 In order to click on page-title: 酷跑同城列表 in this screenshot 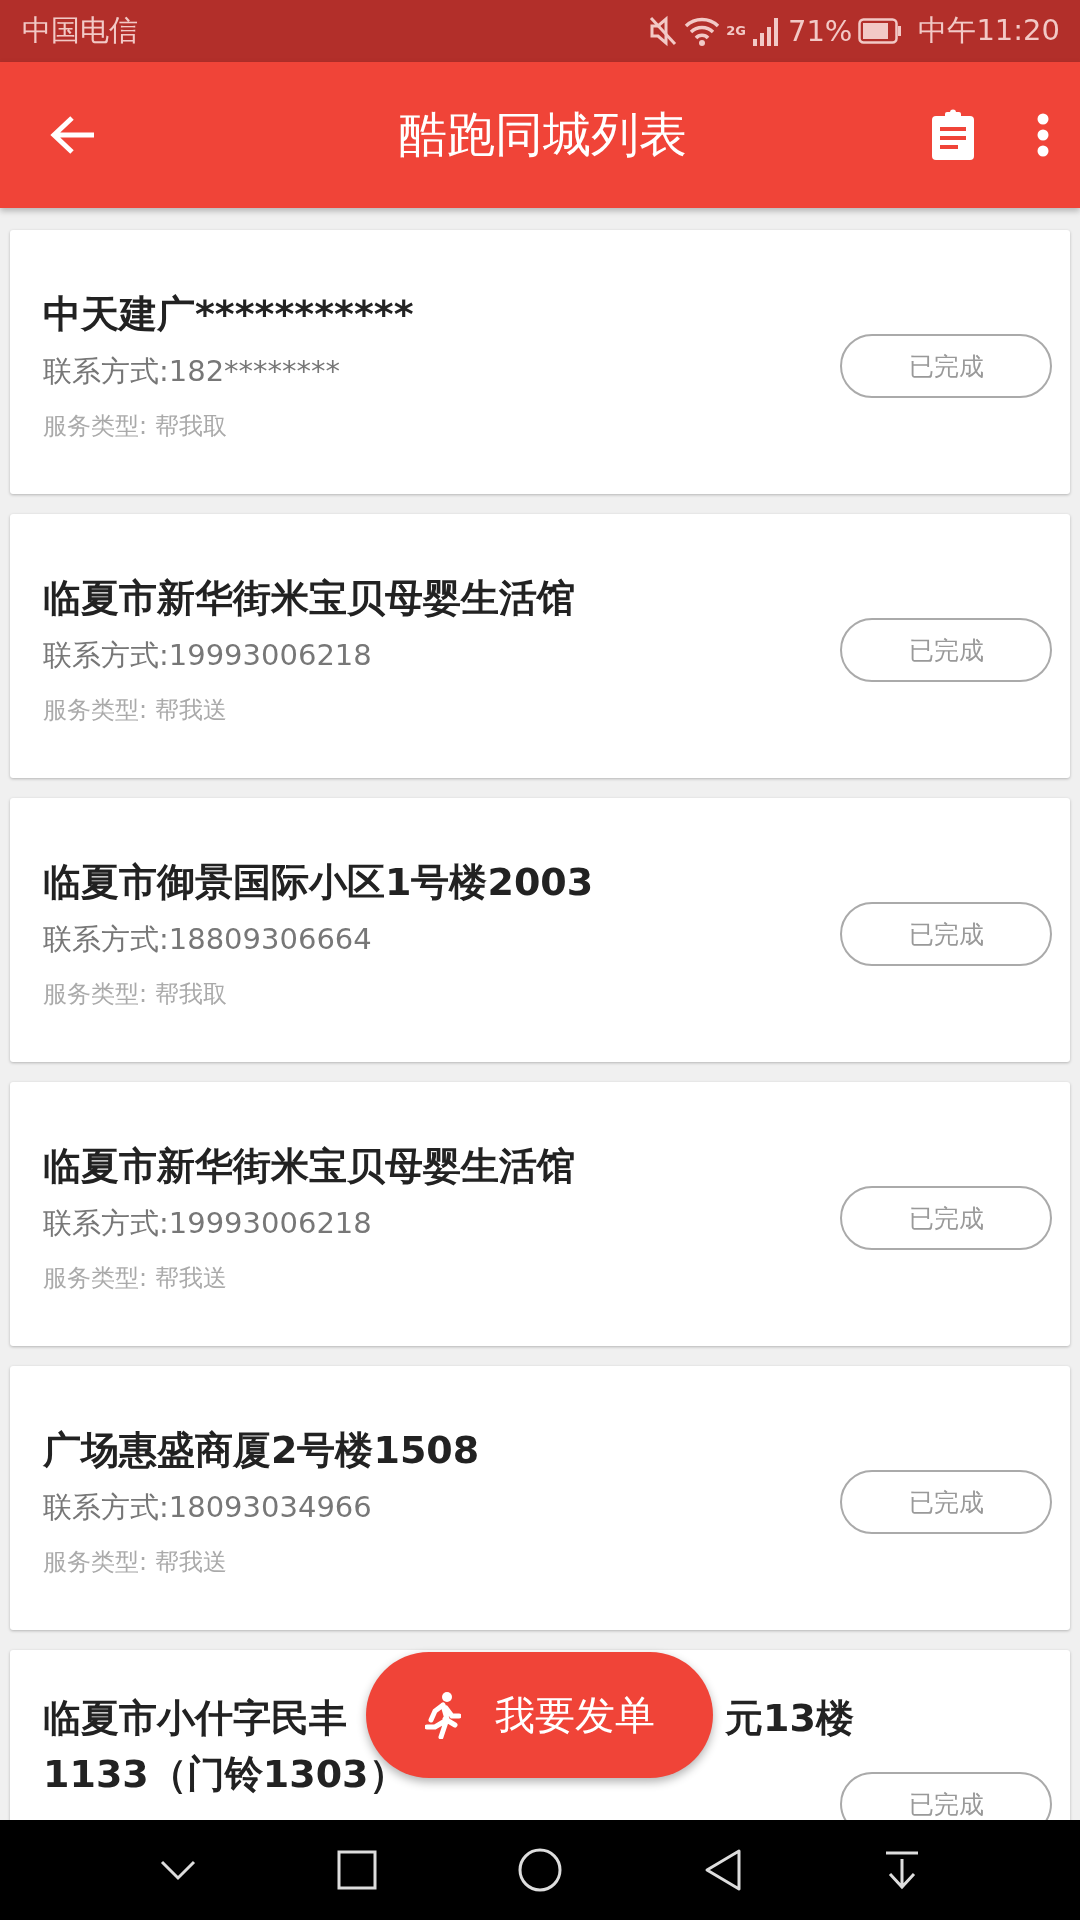, I will do `click(543, 134)`.